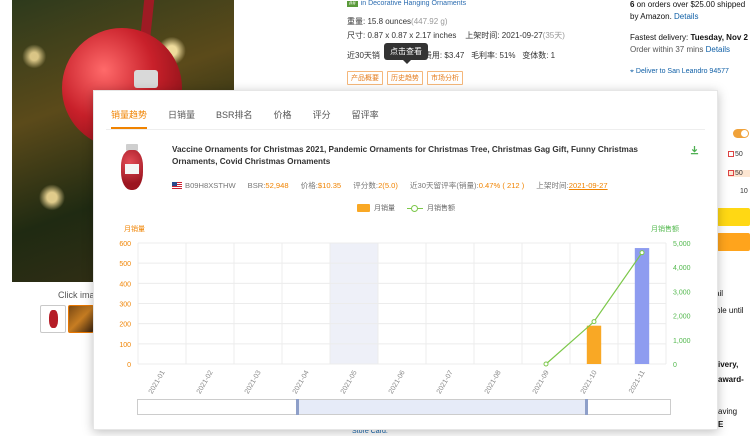 The height and width of the screenshot is (436, 750). I want to click on y-tick-left: 500, so click(125, 264).